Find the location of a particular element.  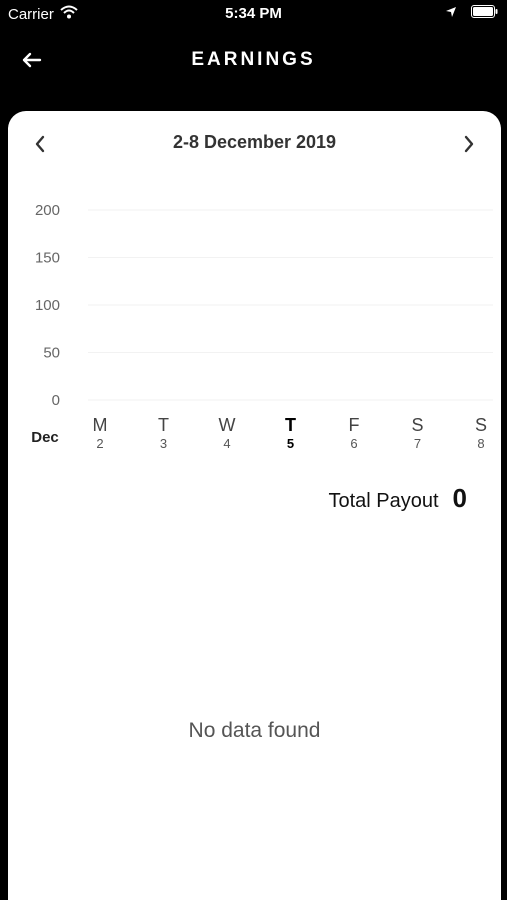

chart-y-tick-label: 150 is located at coordinates (47, 258).